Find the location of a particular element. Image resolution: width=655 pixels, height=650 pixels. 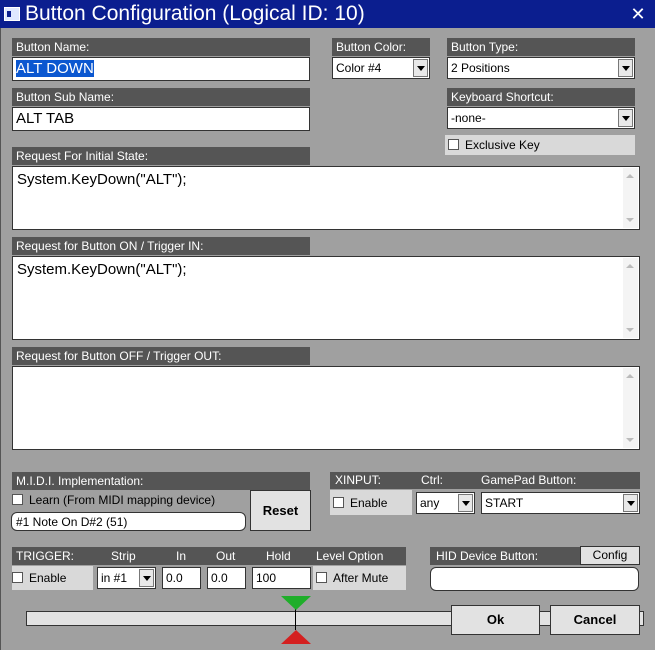

after-mute-label: After Mute is located at coordinates (361, 578).